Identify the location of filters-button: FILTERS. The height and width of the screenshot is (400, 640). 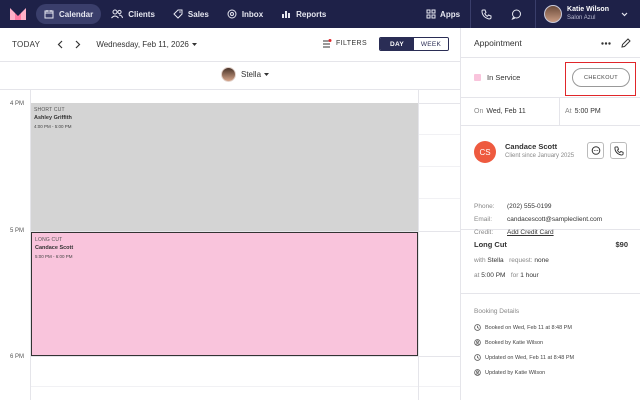
(344, 43).